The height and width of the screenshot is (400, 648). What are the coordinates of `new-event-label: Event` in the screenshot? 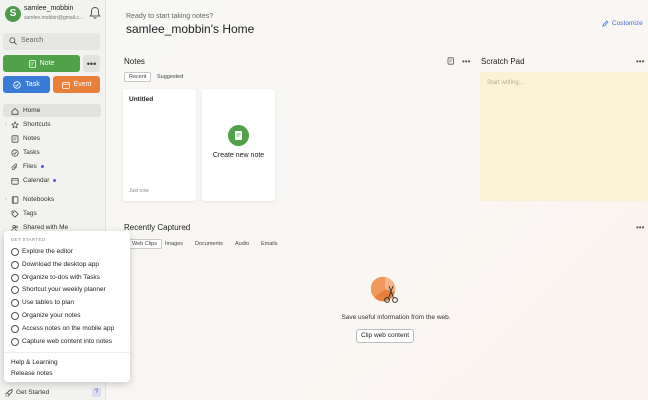 It's located at (82, 84).